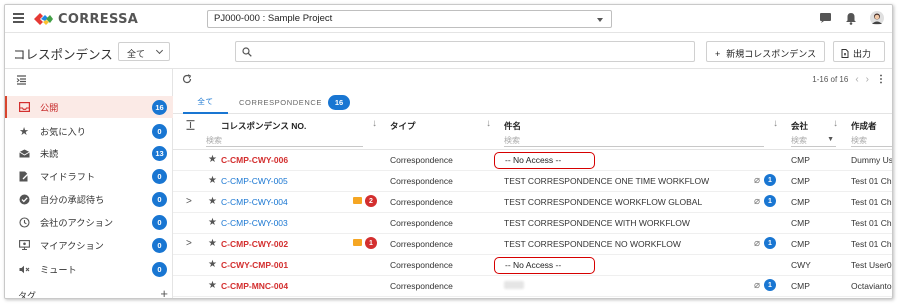  What do you see at coordinates (856, 79) in the screenshot?
I see `chevron-left-icon: ‹` at bounding box center [856, 79].